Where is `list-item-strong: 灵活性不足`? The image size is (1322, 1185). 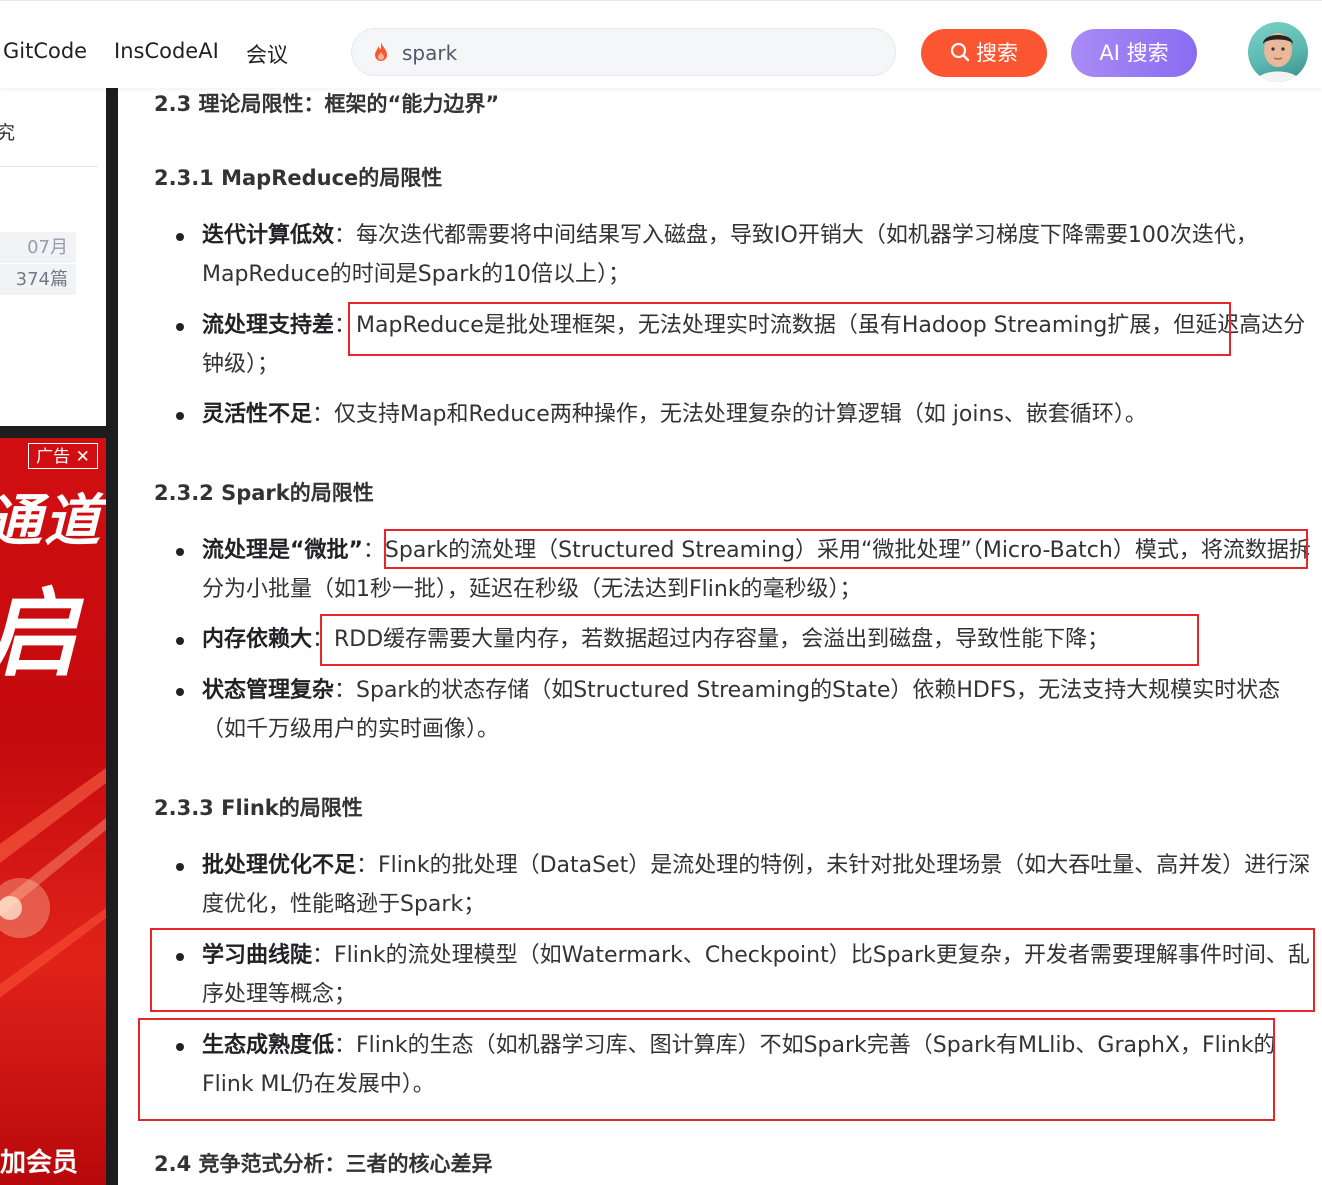
list-item-strong: 灵活性不足 is located at coordinates (257, 414).